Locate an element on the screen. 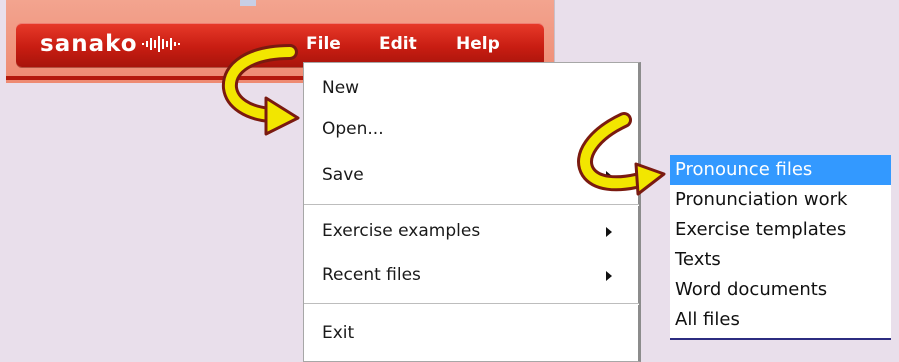 The width and height of the screenshot is (899, 362). menu-item-label: Exit is located at coordinates (338, 333).